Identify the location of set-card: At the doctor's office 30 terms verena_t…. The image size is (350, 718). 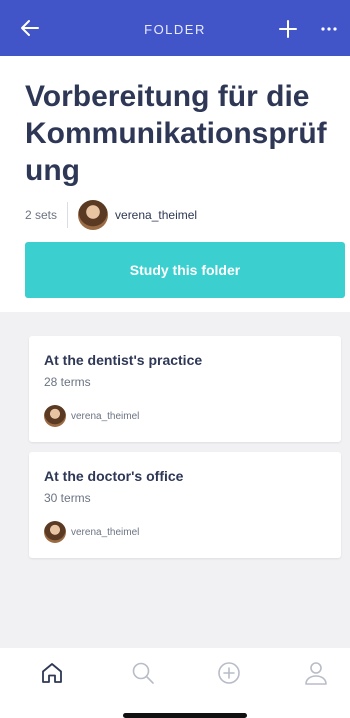
(185, 505).